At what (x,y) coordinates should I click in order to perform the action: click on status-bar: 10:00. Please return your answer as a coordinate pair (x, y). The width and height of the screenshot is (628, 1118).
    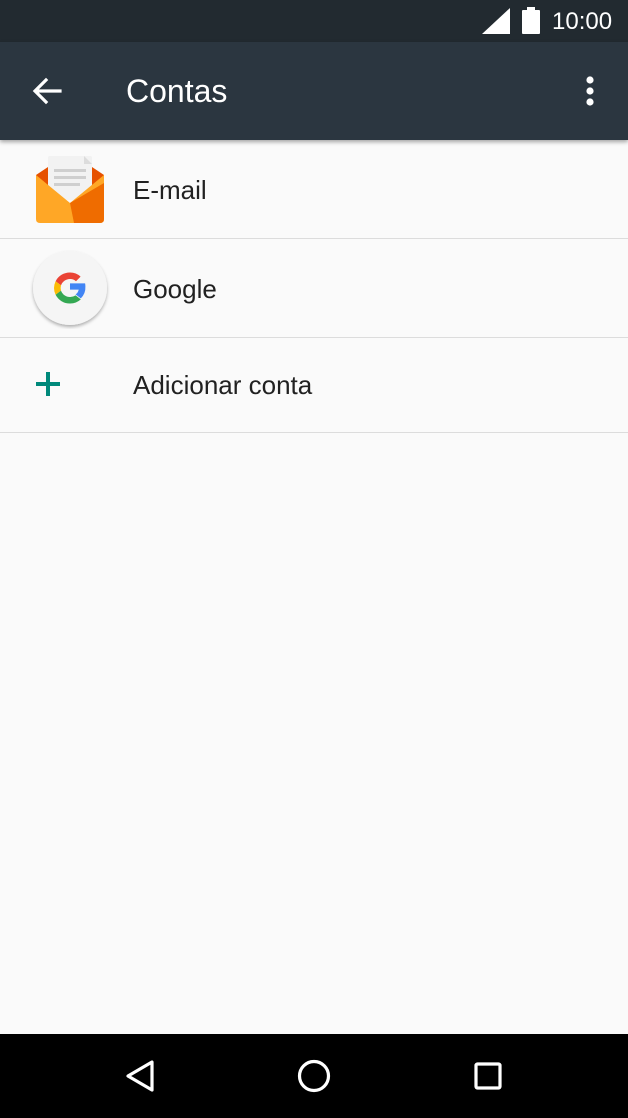
    Looking at the image, I should click on (314, 21).